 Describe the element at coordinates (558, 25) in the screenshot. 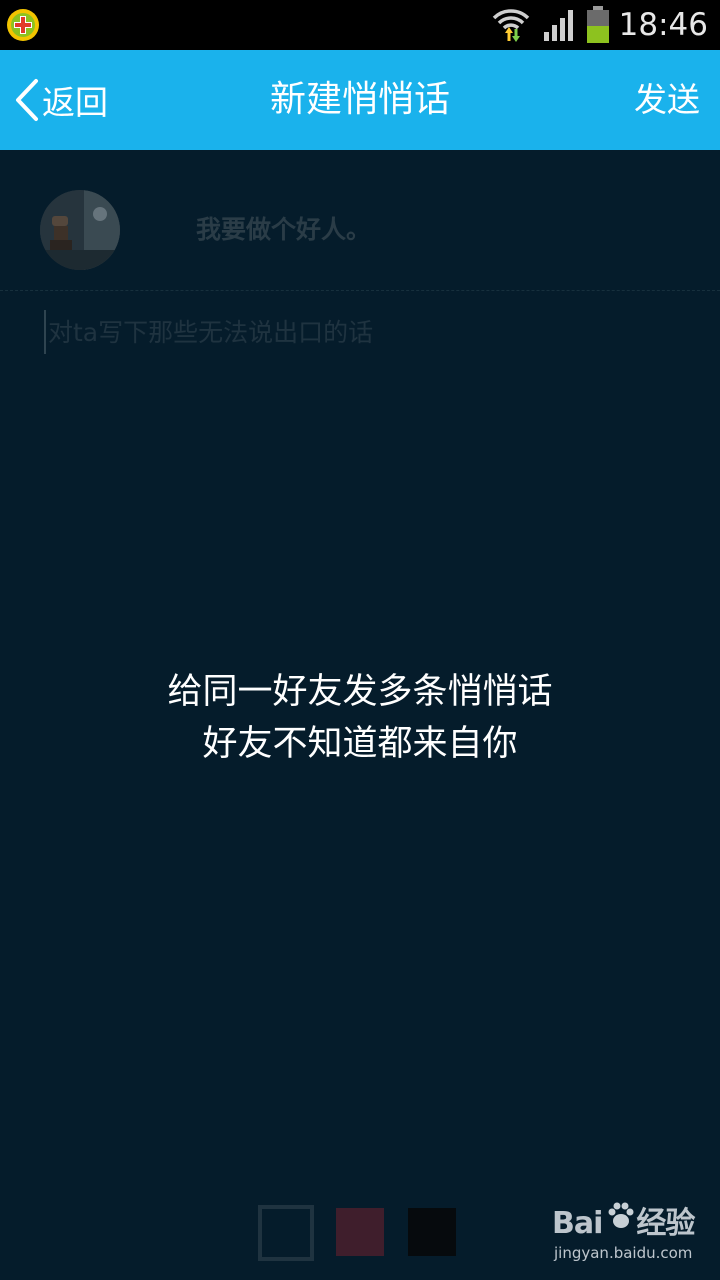

I see `cell-signal-icon` at that location.